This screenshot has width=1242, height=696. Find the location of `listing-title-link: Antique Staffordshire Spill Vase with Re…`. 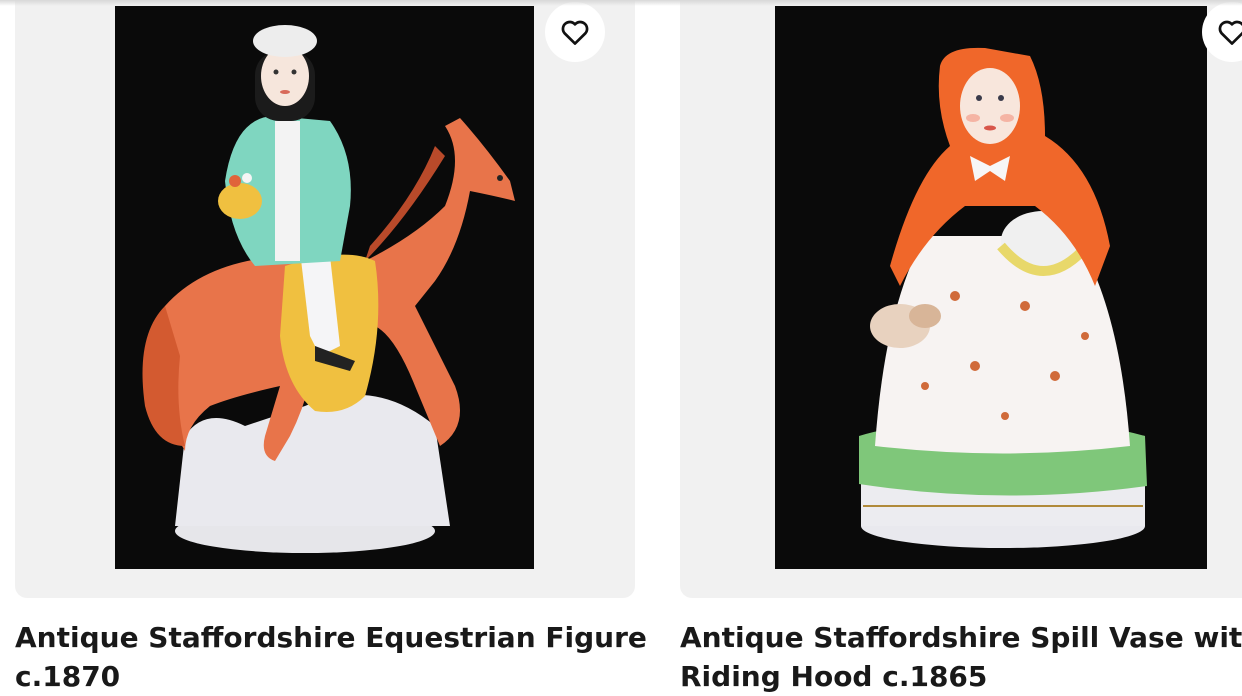

listing-title-link: Antique Staffordshire Spill Vase with Re… is located at coordinates (961, 657).